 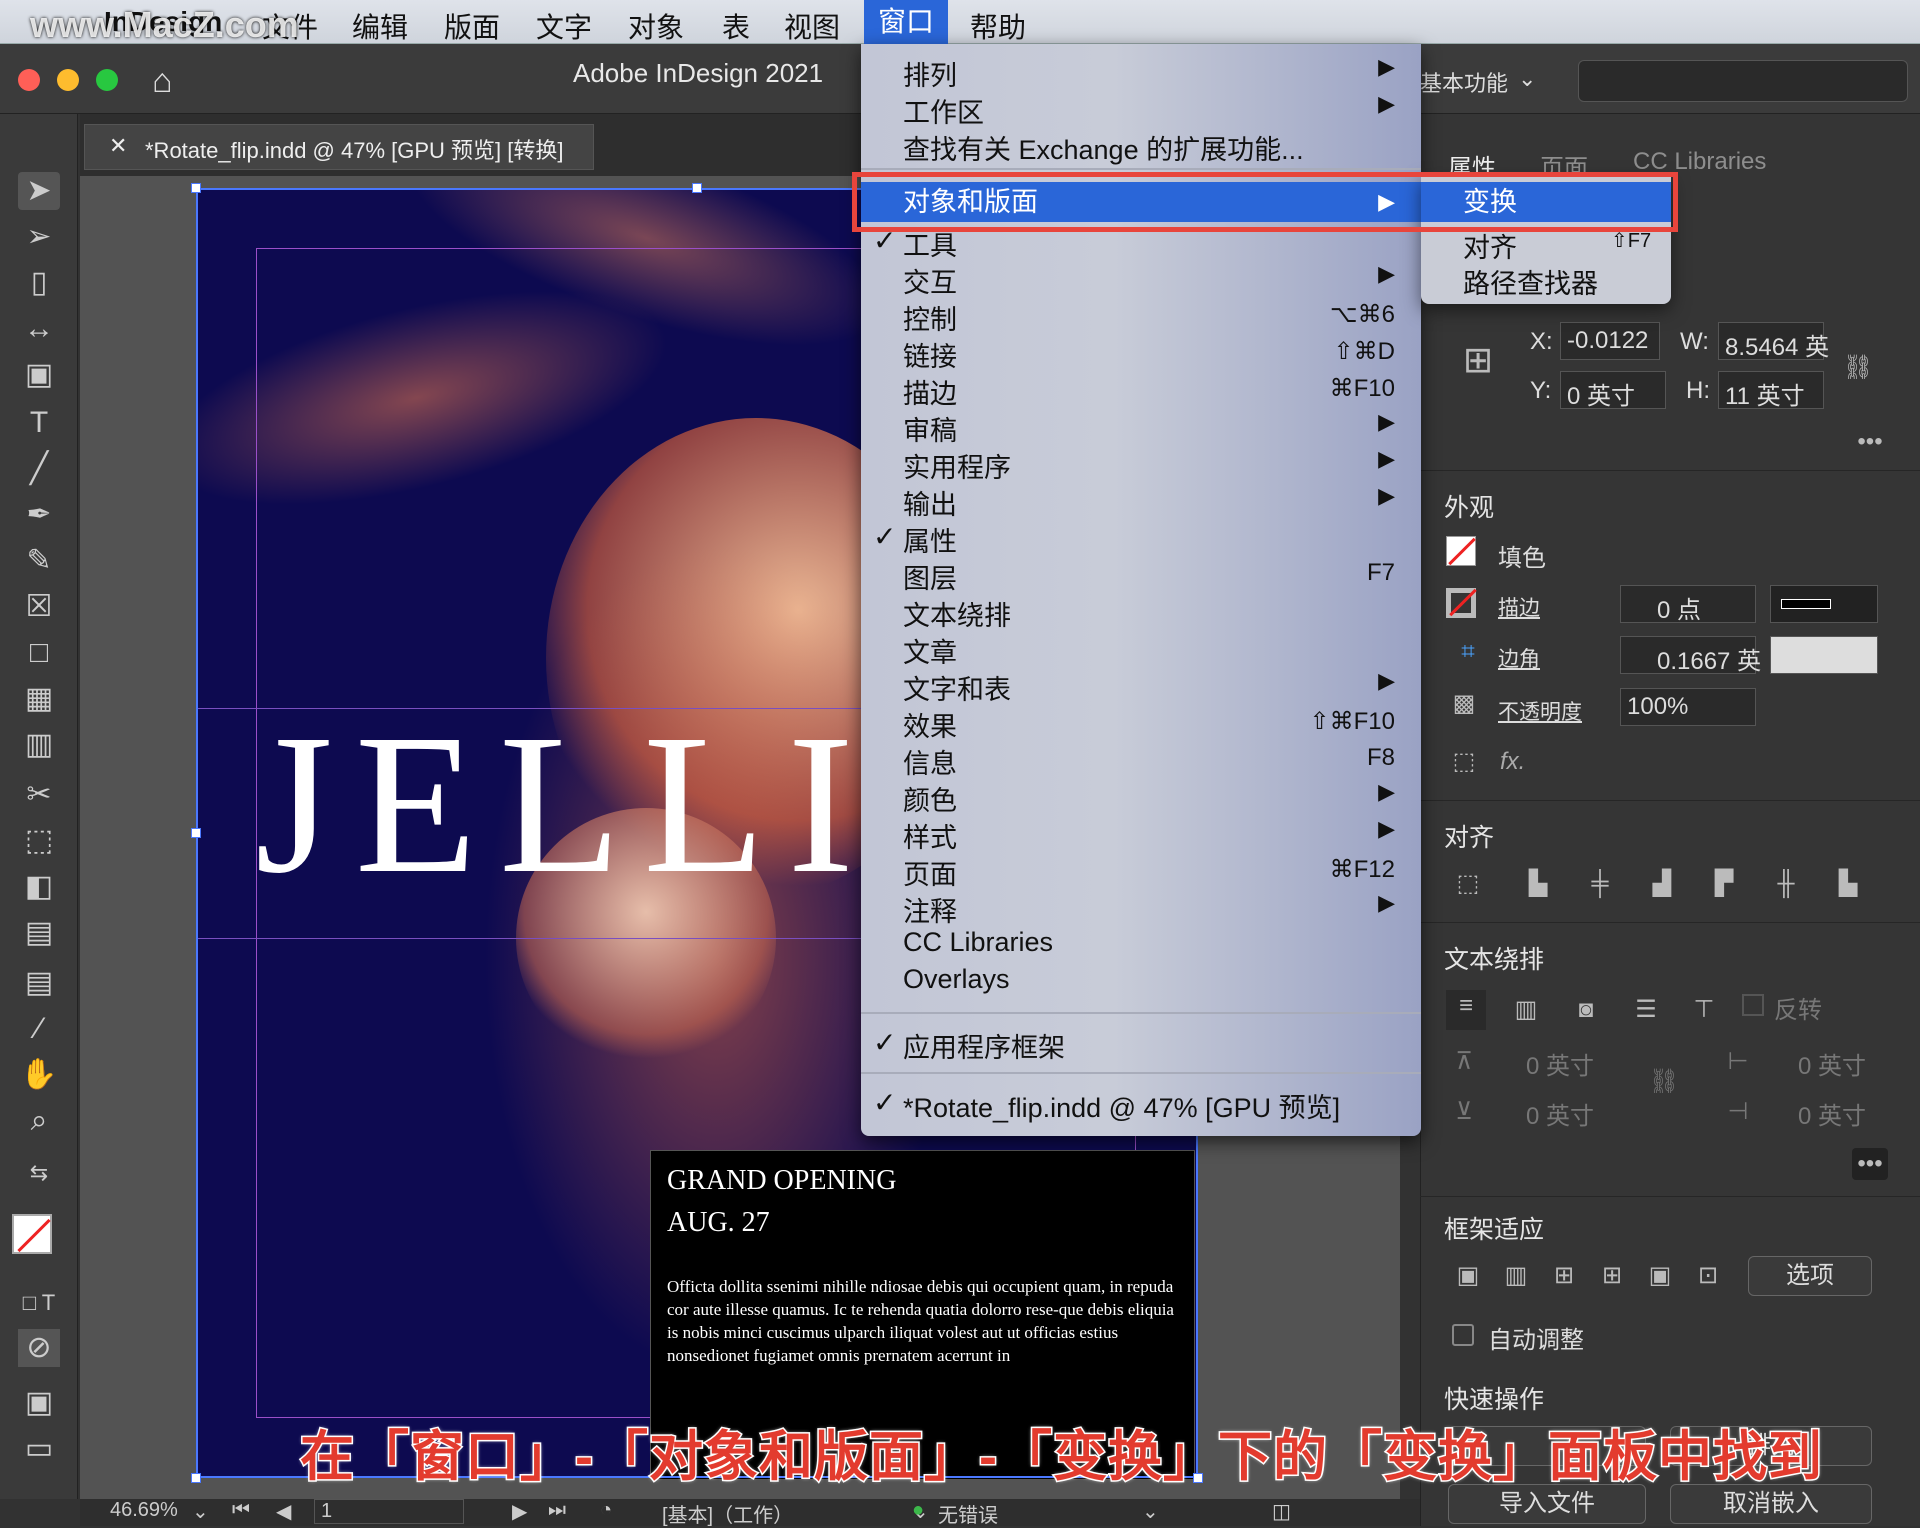 I want to click on menu-item-links: 链接 ⇧⌘D, so click(x=1141, y=353).